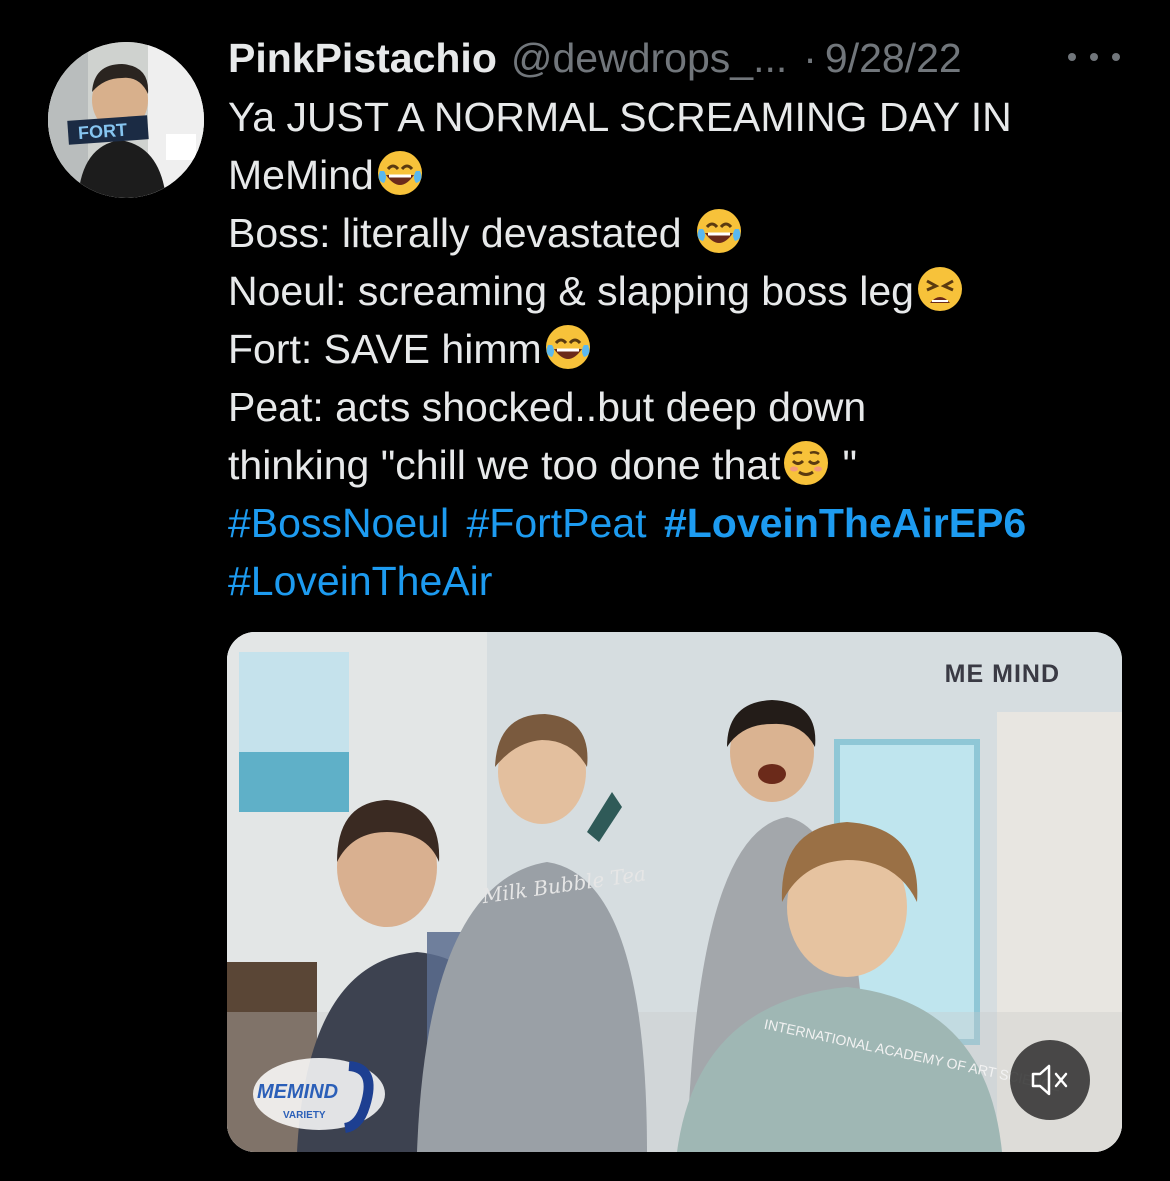  Describe the element at coordinates (547, 407) in the screenshot. I see `tweet-line-6-text: Peat: acts shocked..but deep down` at that location.